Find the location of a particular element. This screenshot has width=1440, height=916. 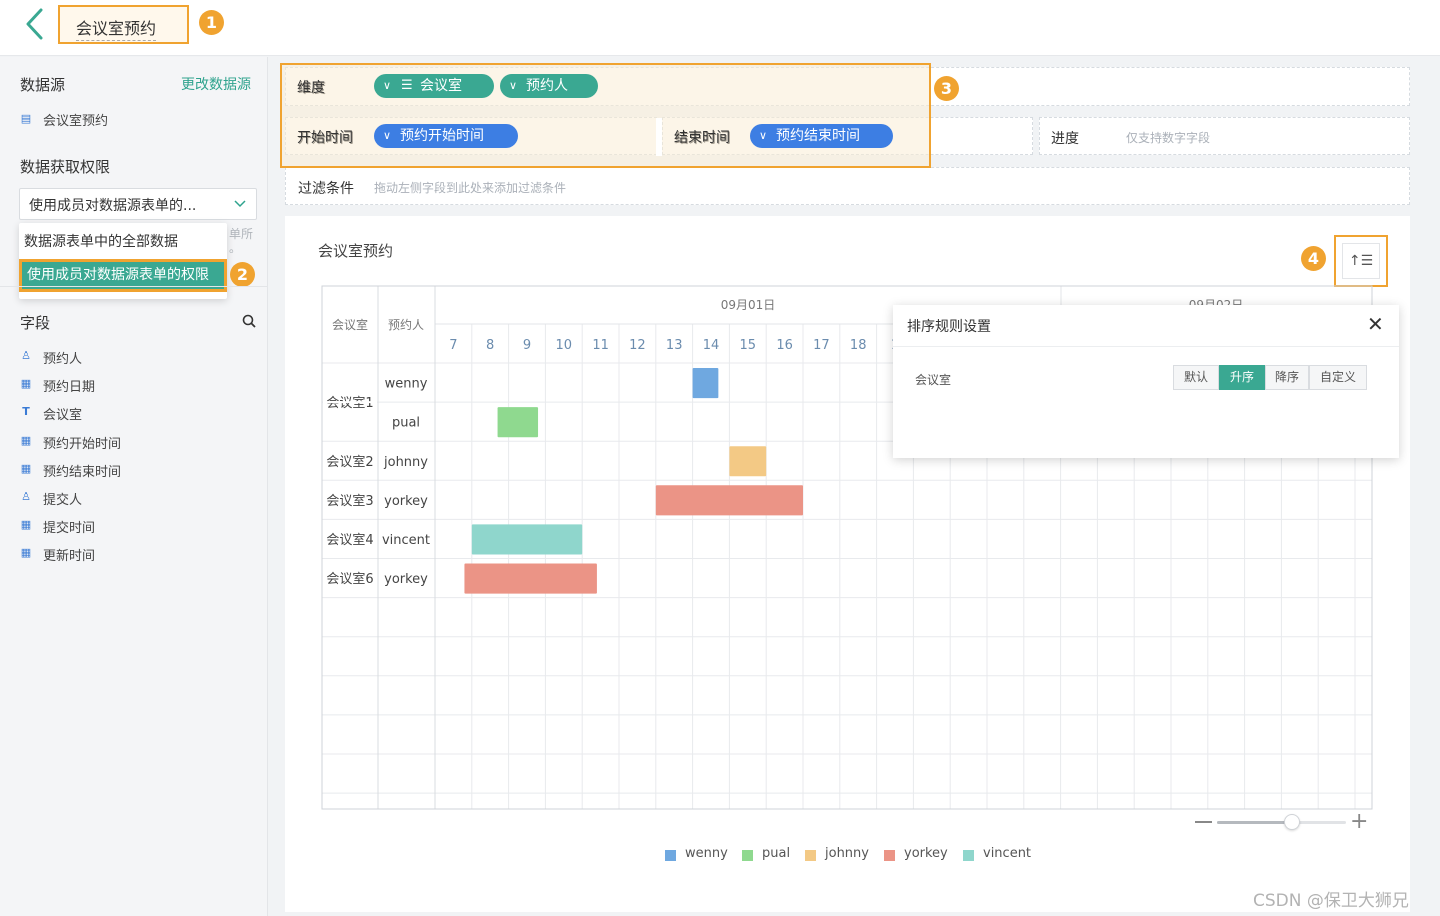

sort-option-asc: 升序 is located at coordinates (1242, 377).